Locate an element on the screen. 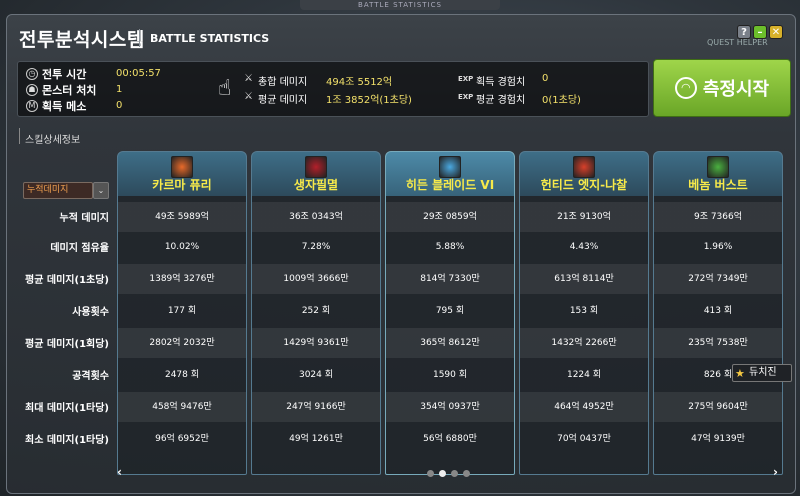  stat-kills-value: 1 is located at coordinates (119, 89).